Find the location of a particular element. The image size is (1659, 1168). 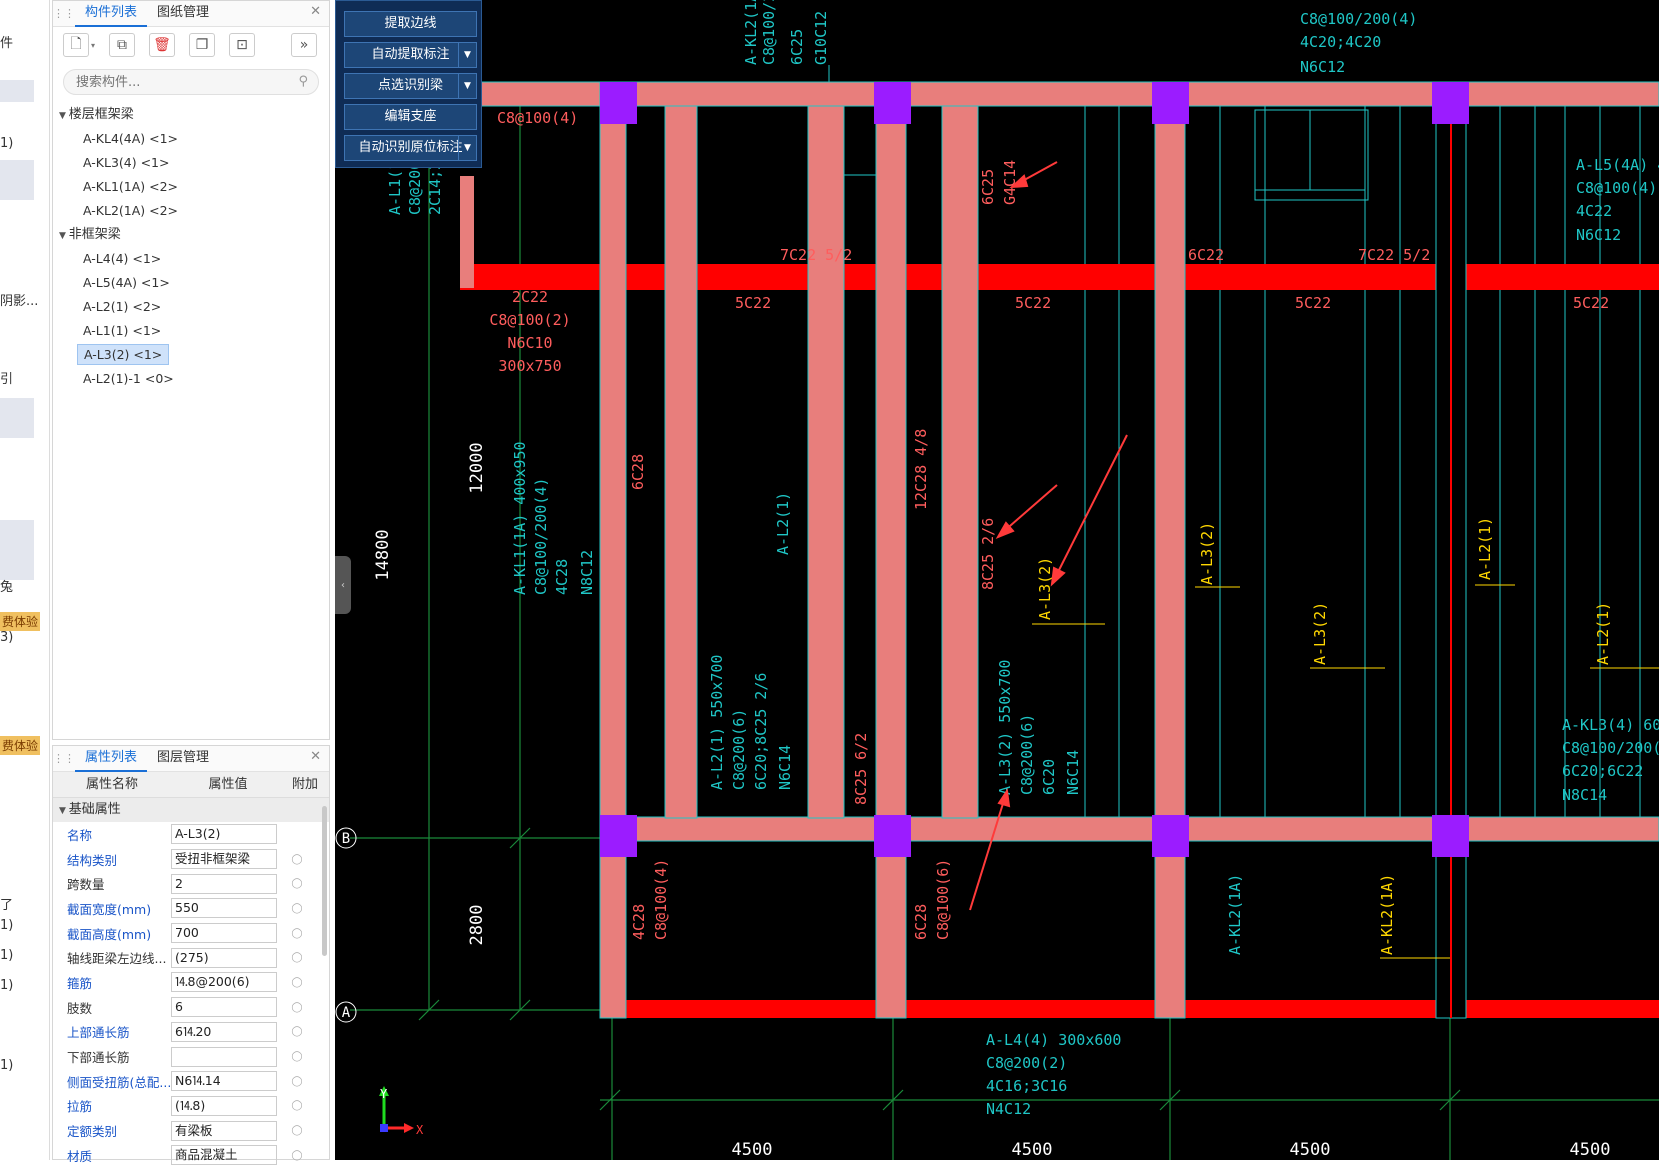

search-icon: ⚲ is located at coordinates (303, 81).